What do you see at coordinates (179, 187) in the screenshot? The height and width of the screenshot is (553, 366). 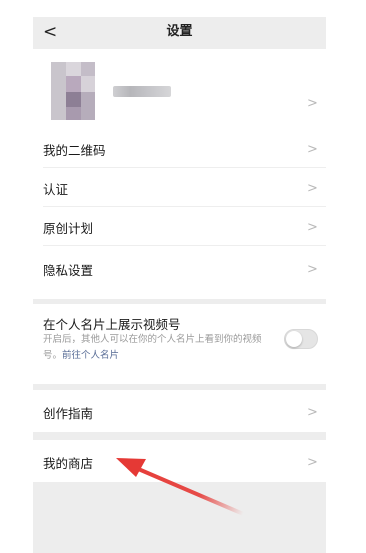 I see `menu-item-verification: 认证 >` at bounding box center [179, 187].